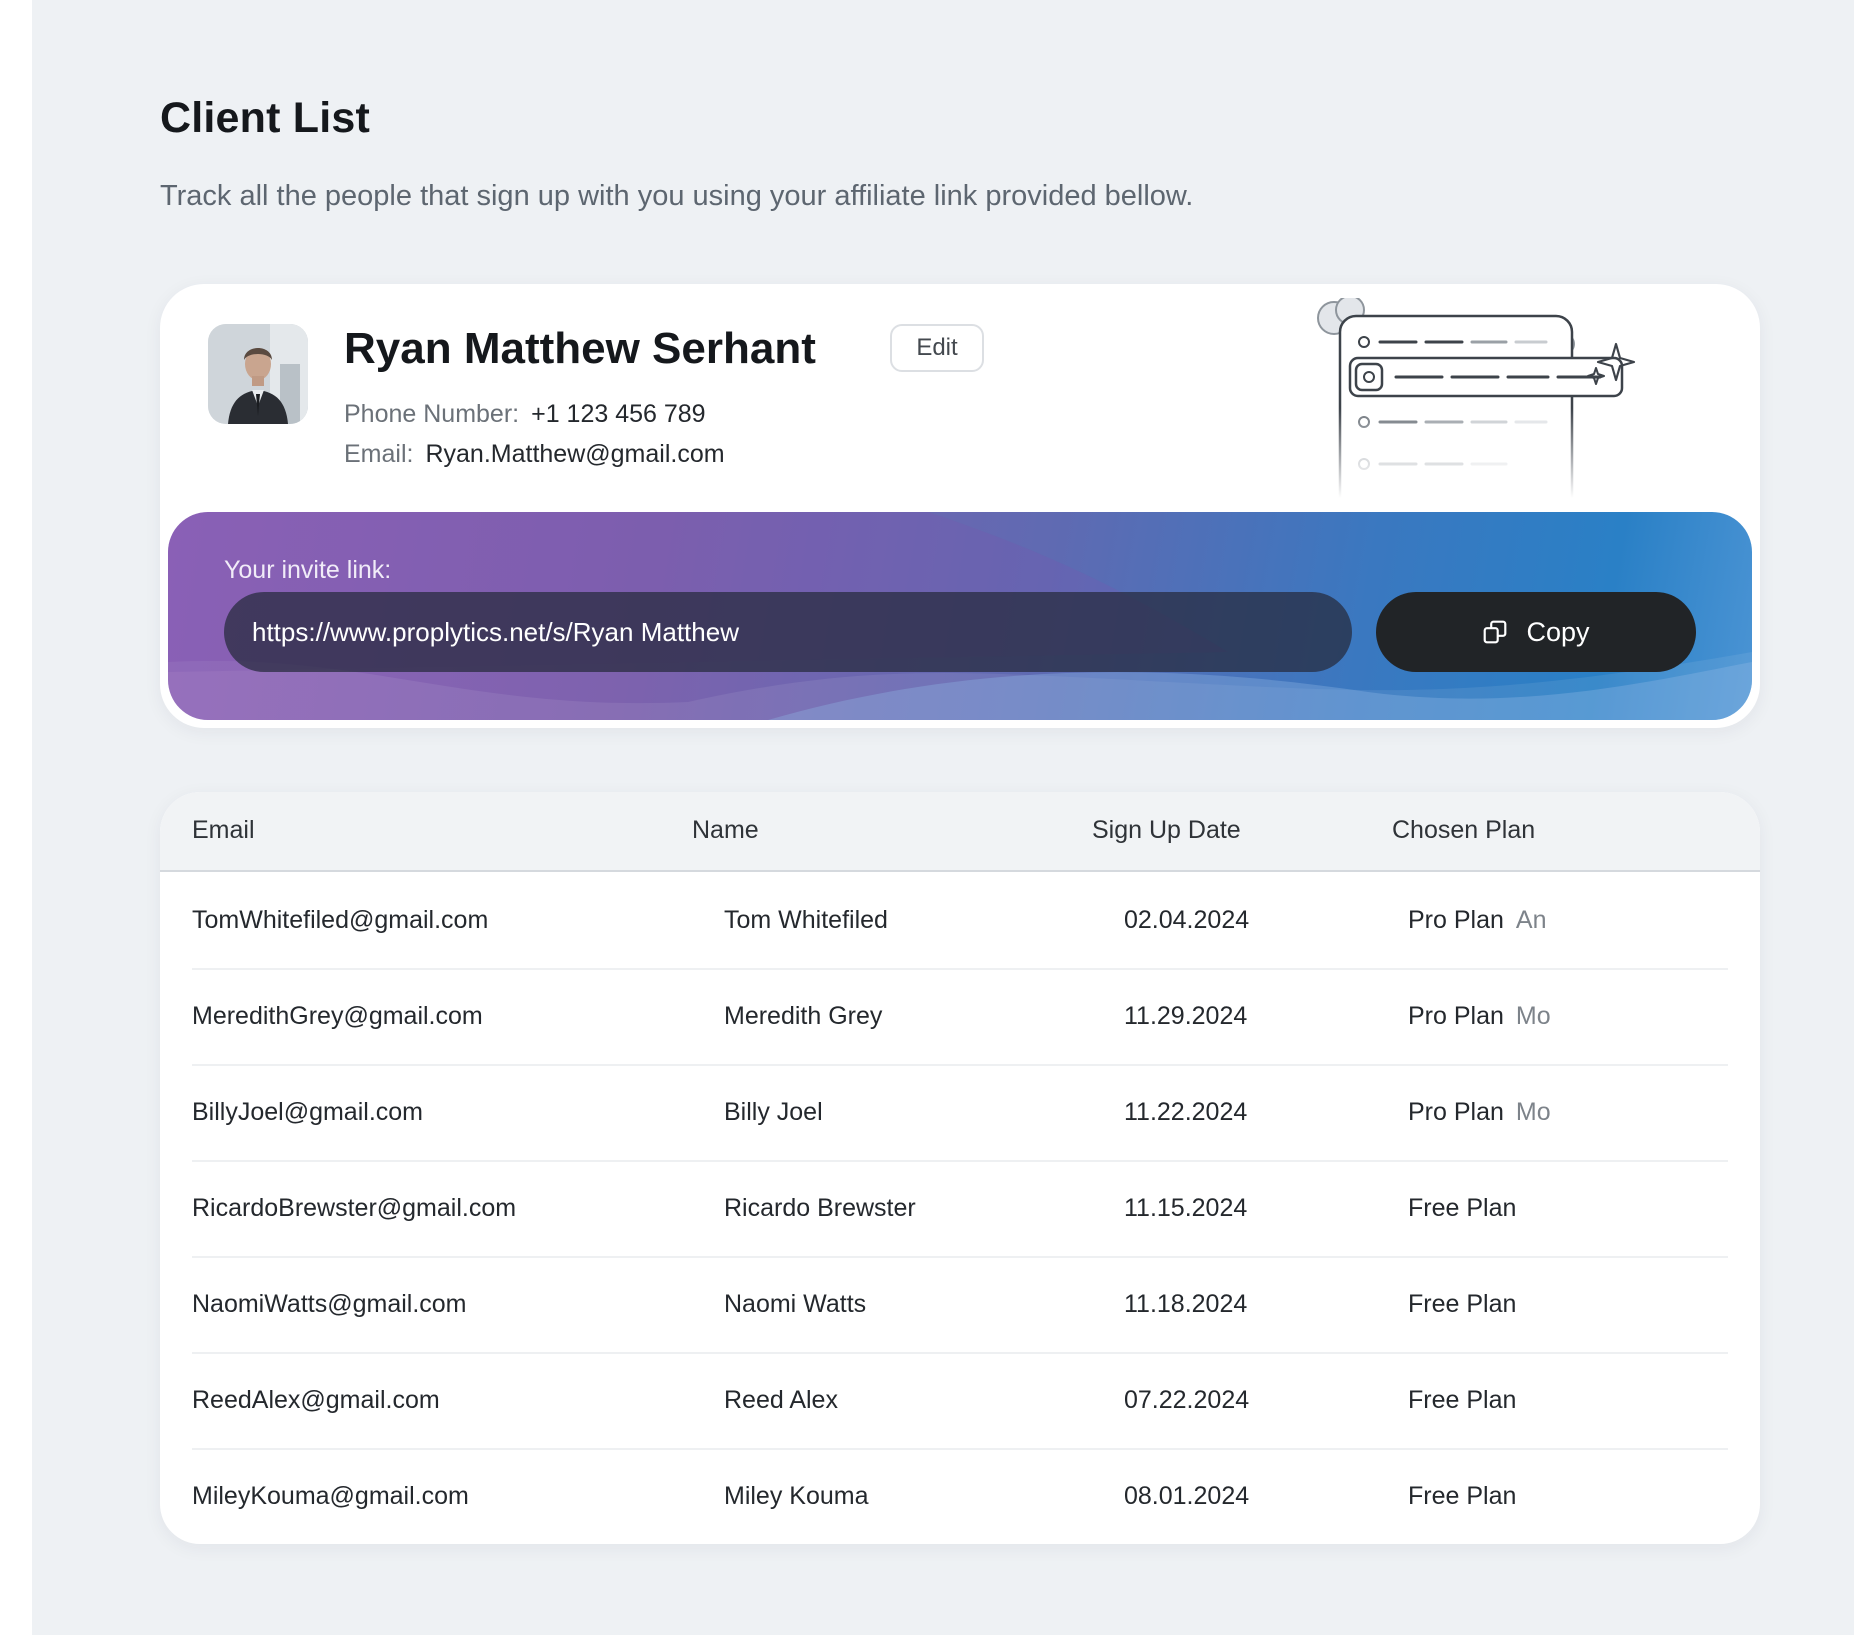  I want to click on cell-date: 11.18.2024, so click(1186, 1304).